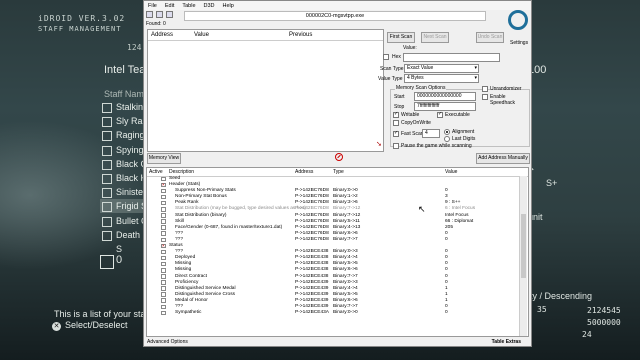  What do you see at coordinates (386, 57) in the screenshot?
I see `hex-checkbox` at bounding box center [386, 57].